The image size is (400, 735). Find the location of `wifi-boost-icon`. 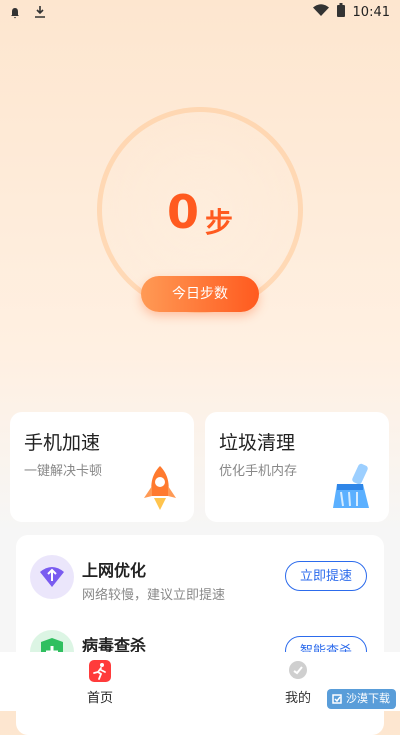

wifi-boost-icon is located at coordinates (52, 577).